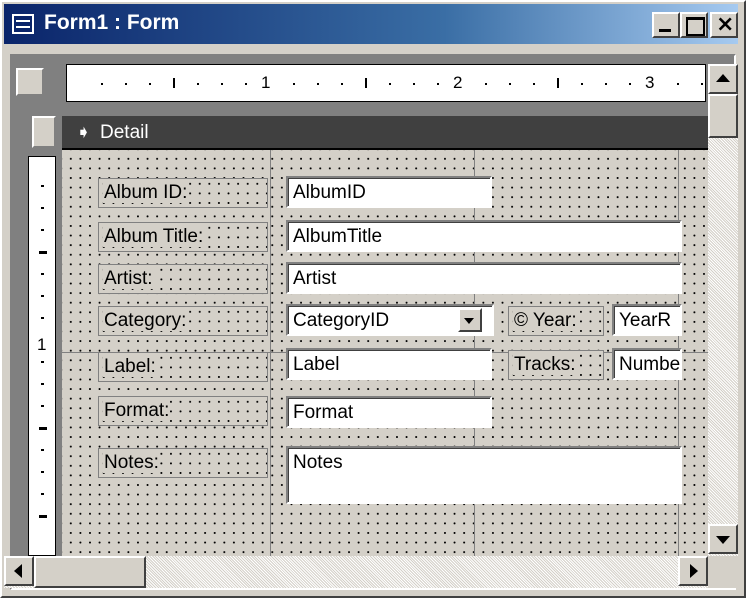 The height and width of the screenshot is (598, 746). I want to click on album-title-label: Album Title:, so click(183, 237).